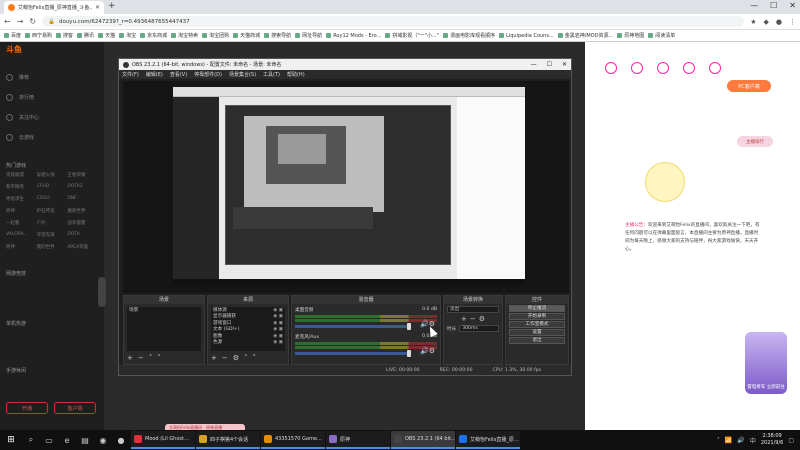  I want to click on category-link: 和平精英, so click(21, 187).